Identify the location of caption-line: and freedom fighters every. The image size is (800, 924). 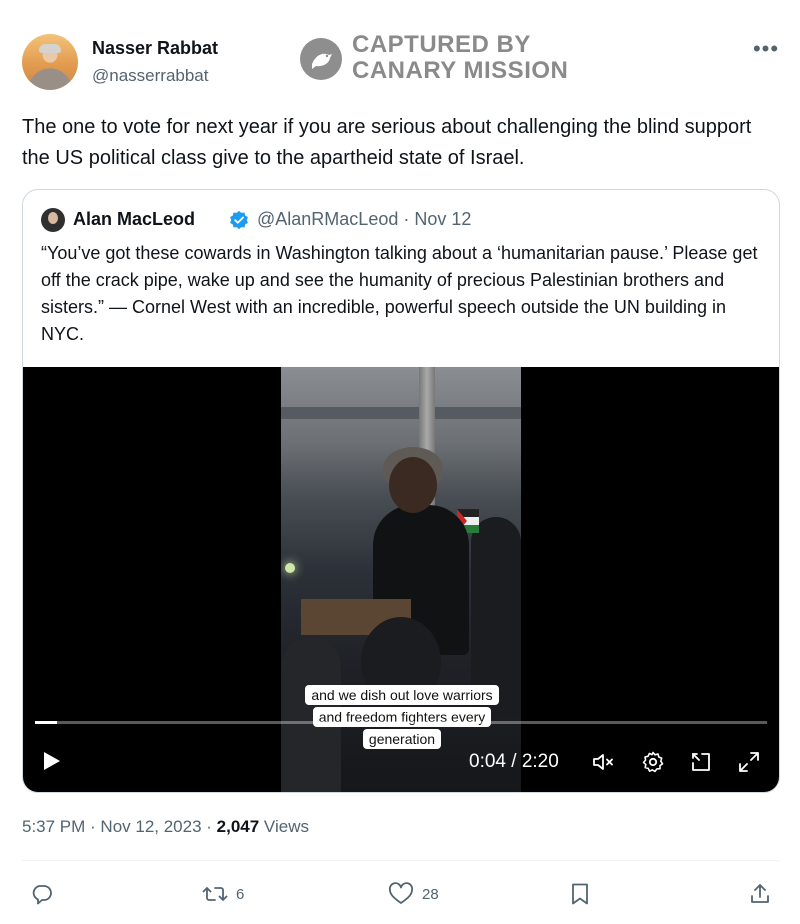
(402, 717).